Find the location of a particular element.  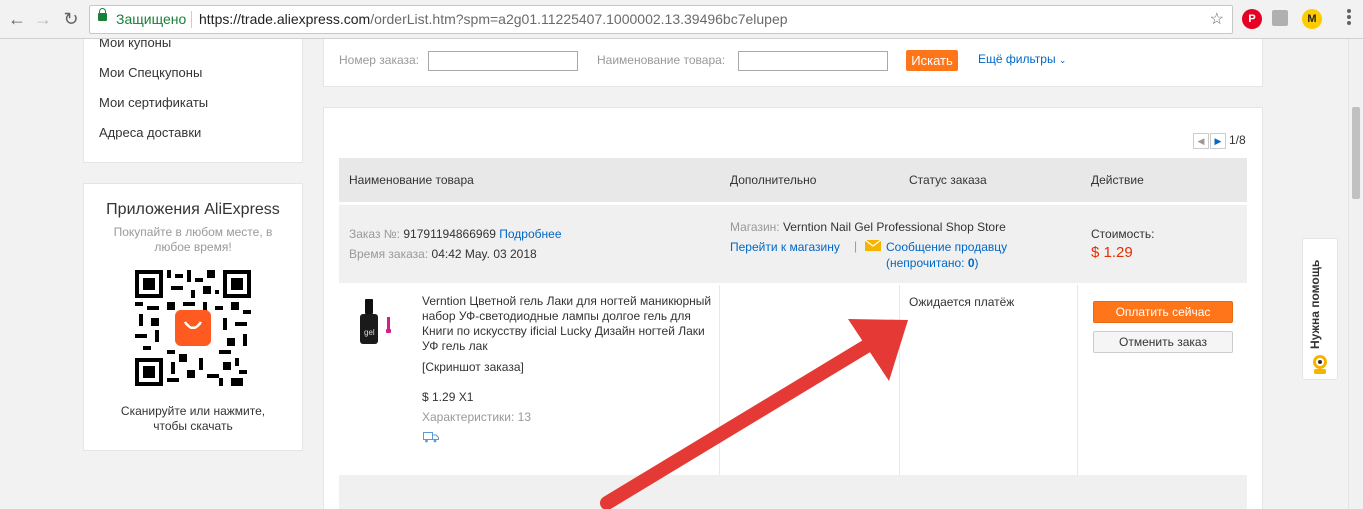

order-details-link: Подробнее is located at coordinates (530, 234).